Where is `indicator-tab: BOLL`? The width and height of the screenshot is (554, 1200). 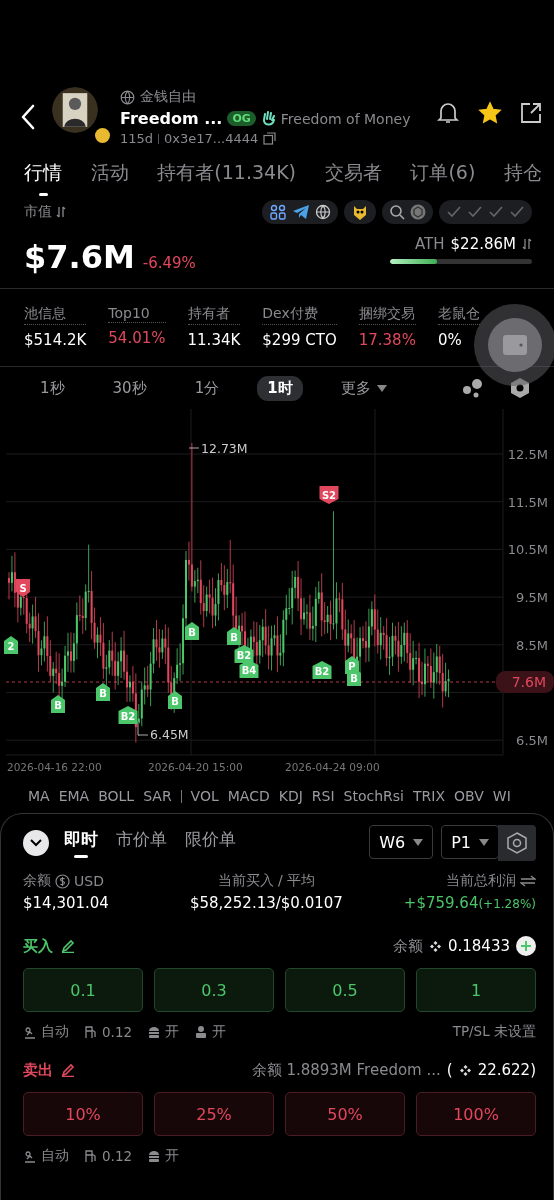
indicator-tab: BOLL is located at coordinates (116, 796).